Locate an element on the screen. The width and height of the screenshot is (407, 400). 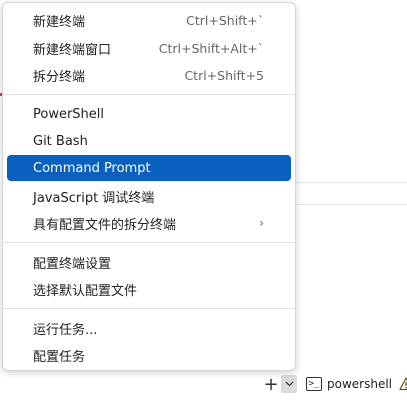
menu-item-label: 配置终端设置 is located at coordinates (72, 264).